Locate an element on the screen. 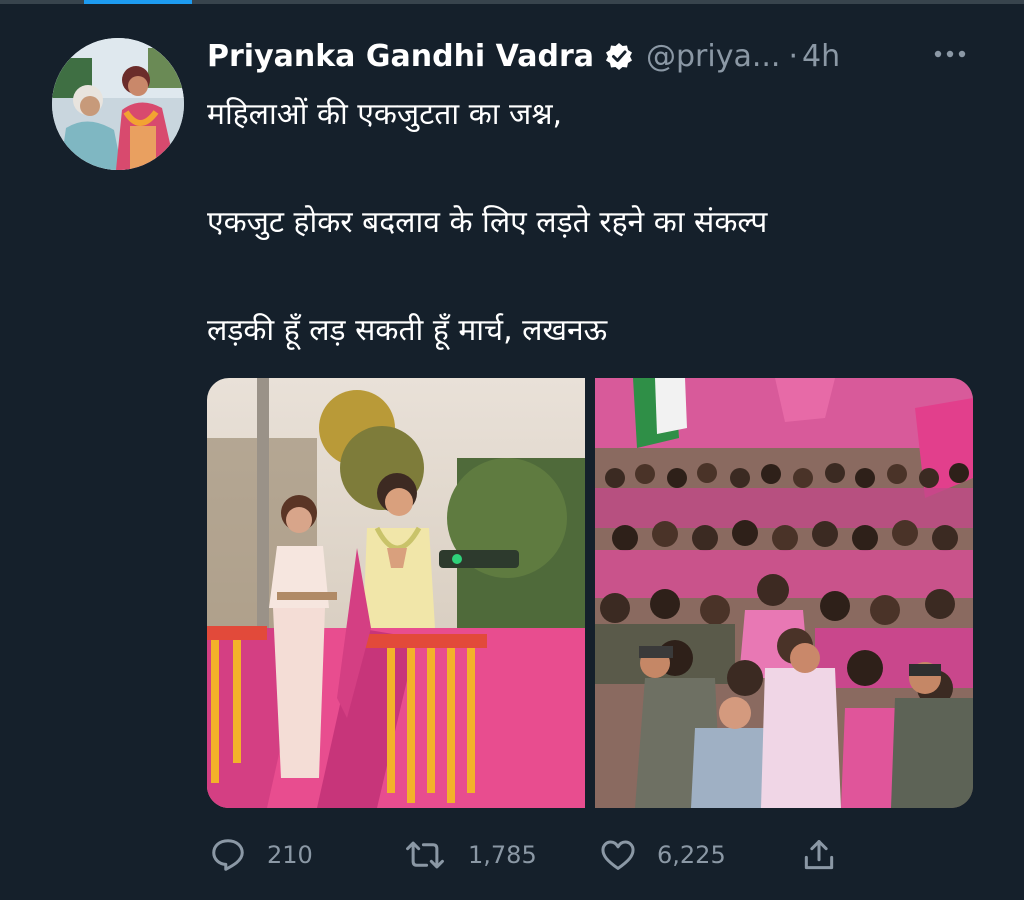 The height and width of the screenshot is (900, 1024). verified-badge-icon is located at coordinates (619, 56).